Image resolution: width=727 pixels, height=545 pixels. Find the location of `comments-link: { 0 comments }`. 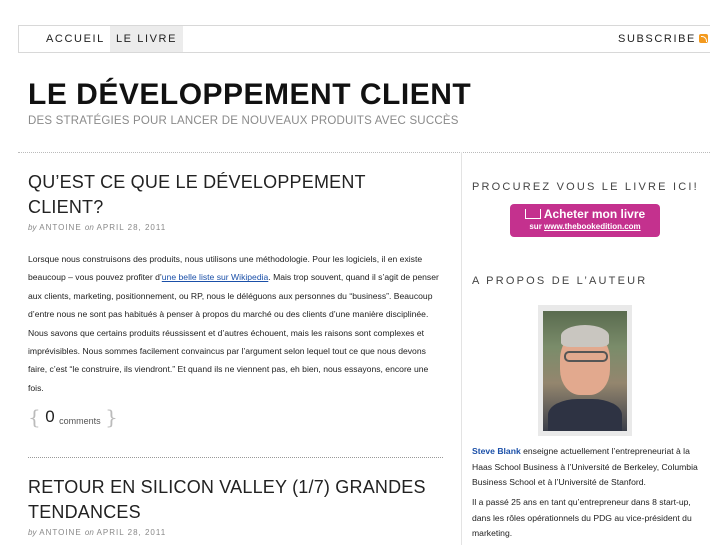

comments-link: { 0 comments } is located at coordinates (235, 417).